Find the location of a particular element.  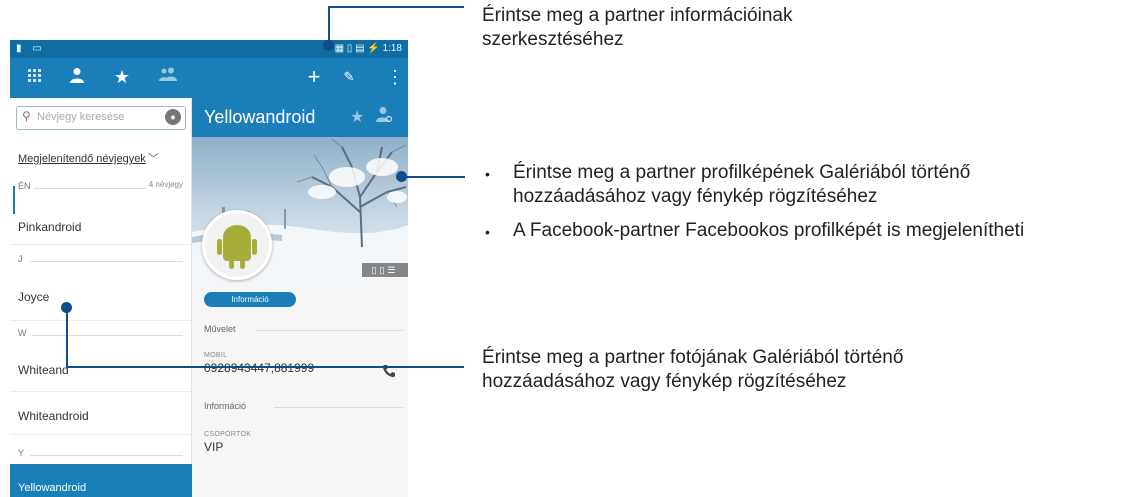

section-letter: ÉN is located at coordinates (24, 186).